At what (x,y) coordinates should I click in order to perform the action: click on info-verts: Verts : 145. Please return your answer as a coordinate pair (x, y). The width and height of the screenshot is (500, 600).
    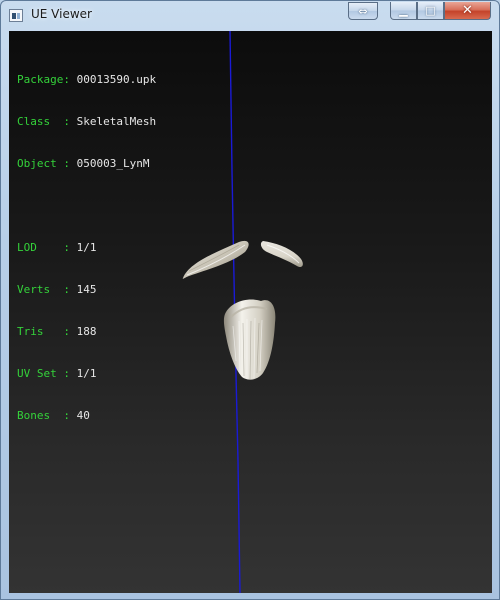
    Looking at the image, I should click on (57, 289).